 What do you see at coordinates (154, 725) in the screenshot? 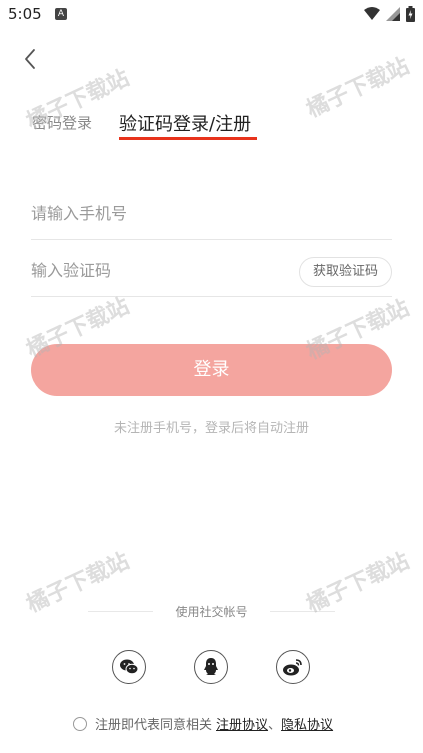
I see `agreement-text: 注册即代表同意相关` at bounding box center [154, 725].